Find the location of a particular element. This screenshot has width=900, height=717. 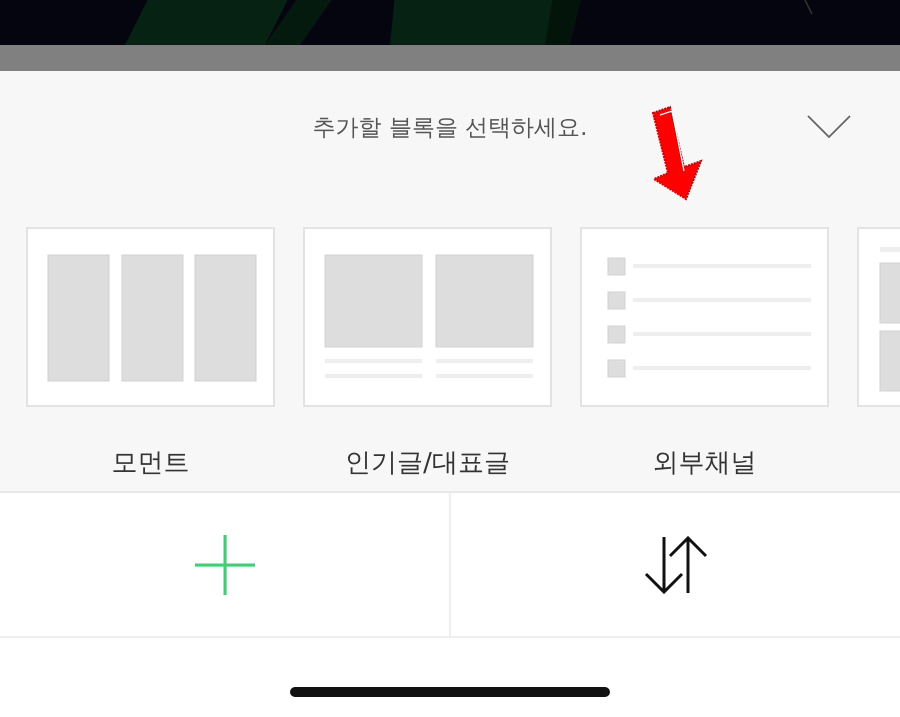

sheet-title: 추가할 블록을 선택하세요. is located at coordinates (450, 128).